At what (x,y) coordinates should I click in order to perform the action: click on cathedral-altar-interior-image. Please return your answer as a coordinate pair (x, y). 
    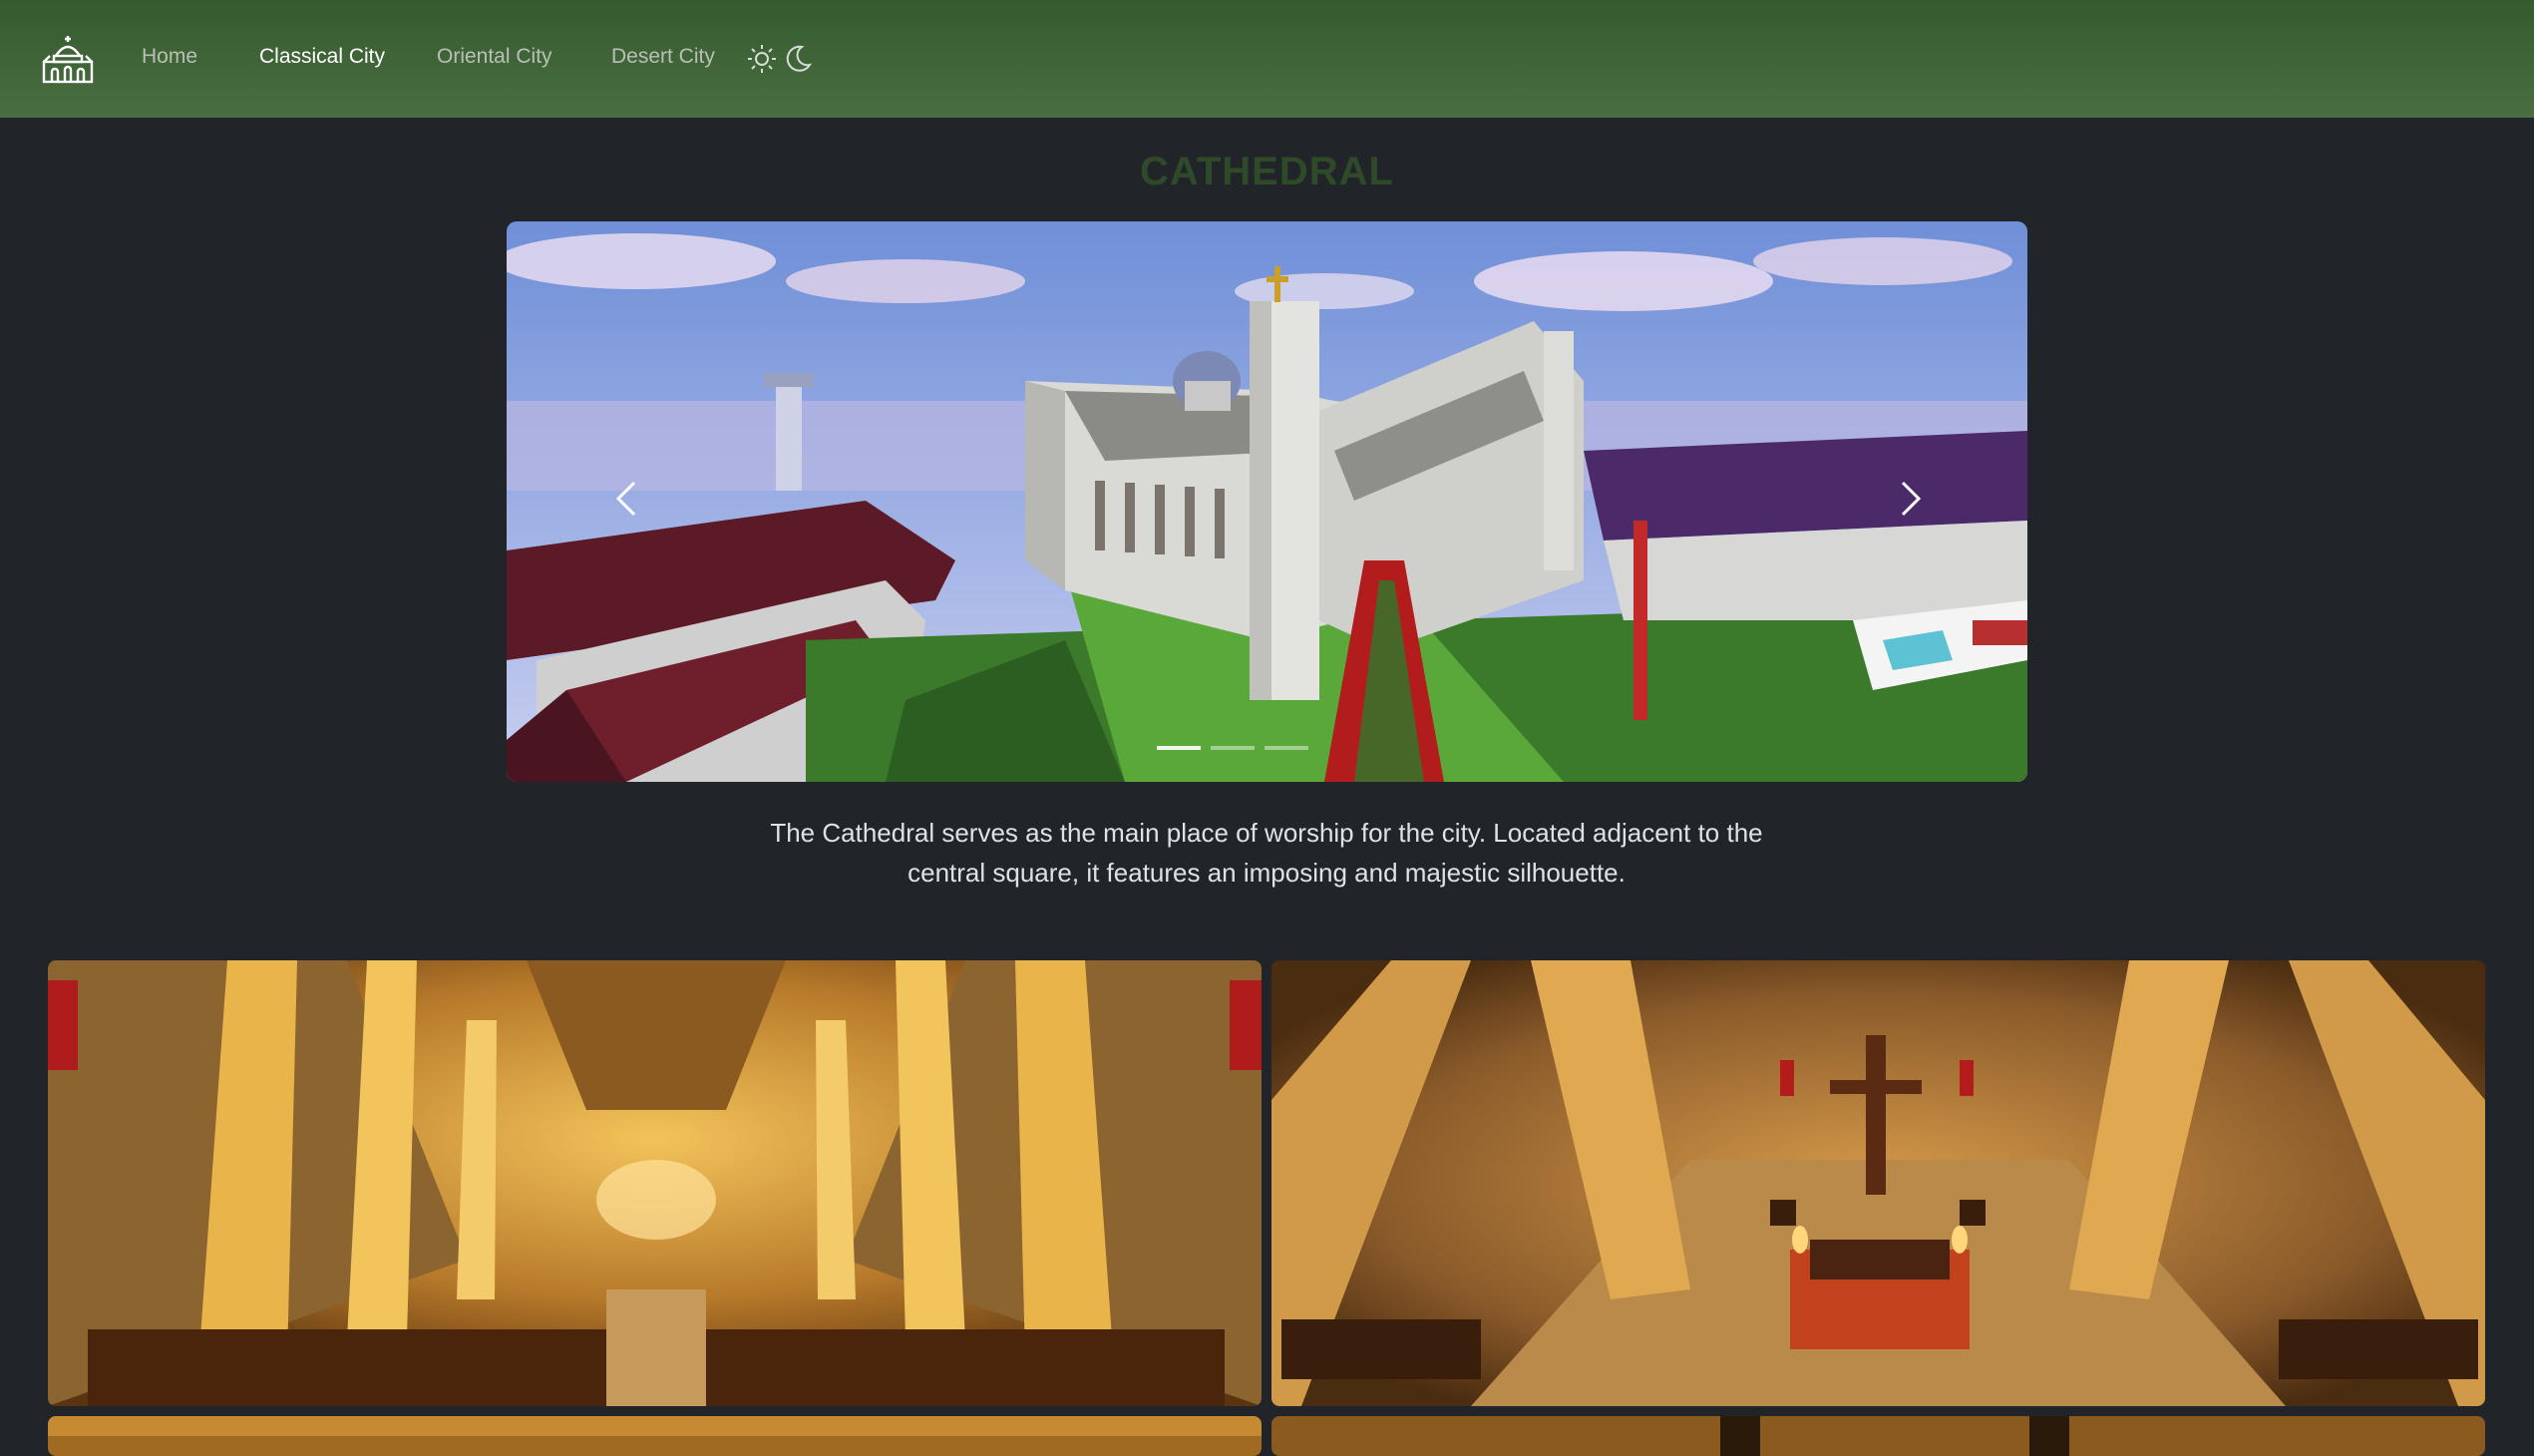
    Looking at the image, I should click on (1878, 1183).